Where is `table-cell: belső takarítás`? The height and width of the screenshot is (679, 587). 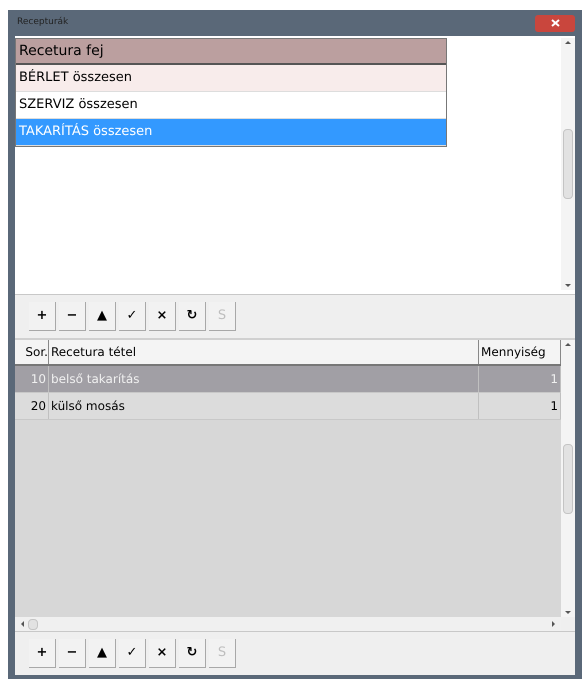
table-cell: belső takarítás is located at coordinates (264, 379).